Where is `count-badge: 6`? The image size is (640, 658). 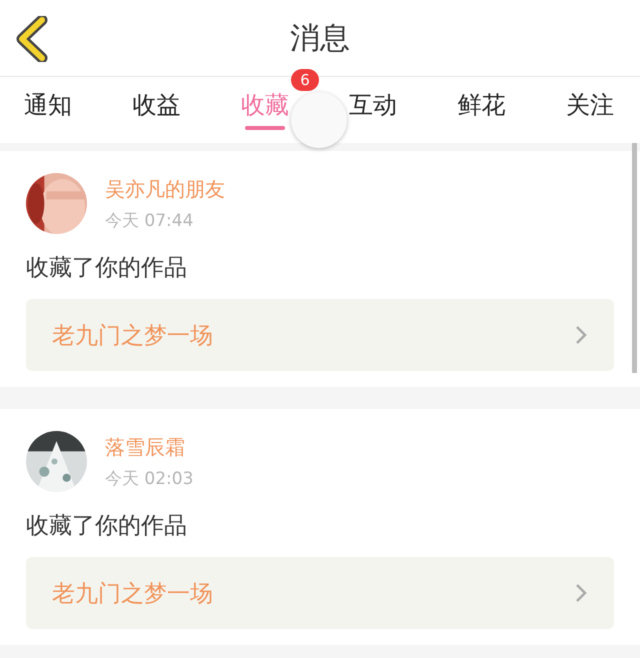 count-badge: 6 is located at coordinates (305, 80).